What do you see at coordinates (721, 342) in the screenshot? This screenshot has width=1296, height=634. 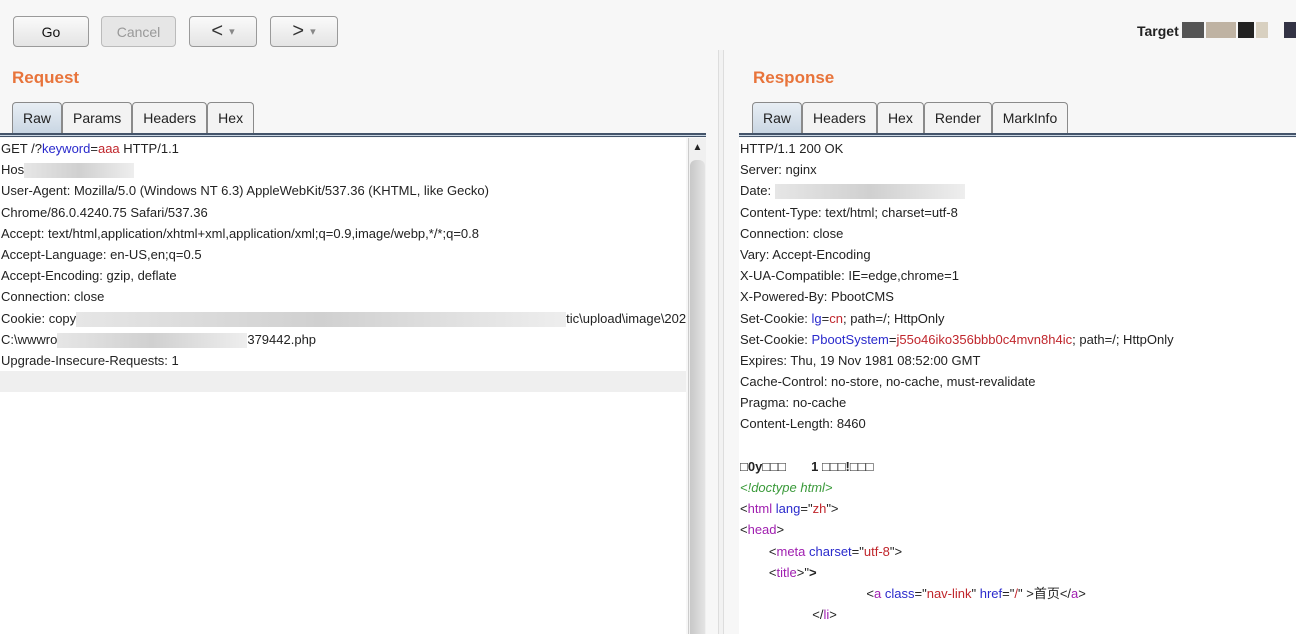 I see `split-divider` at bounding box center [721, 342].